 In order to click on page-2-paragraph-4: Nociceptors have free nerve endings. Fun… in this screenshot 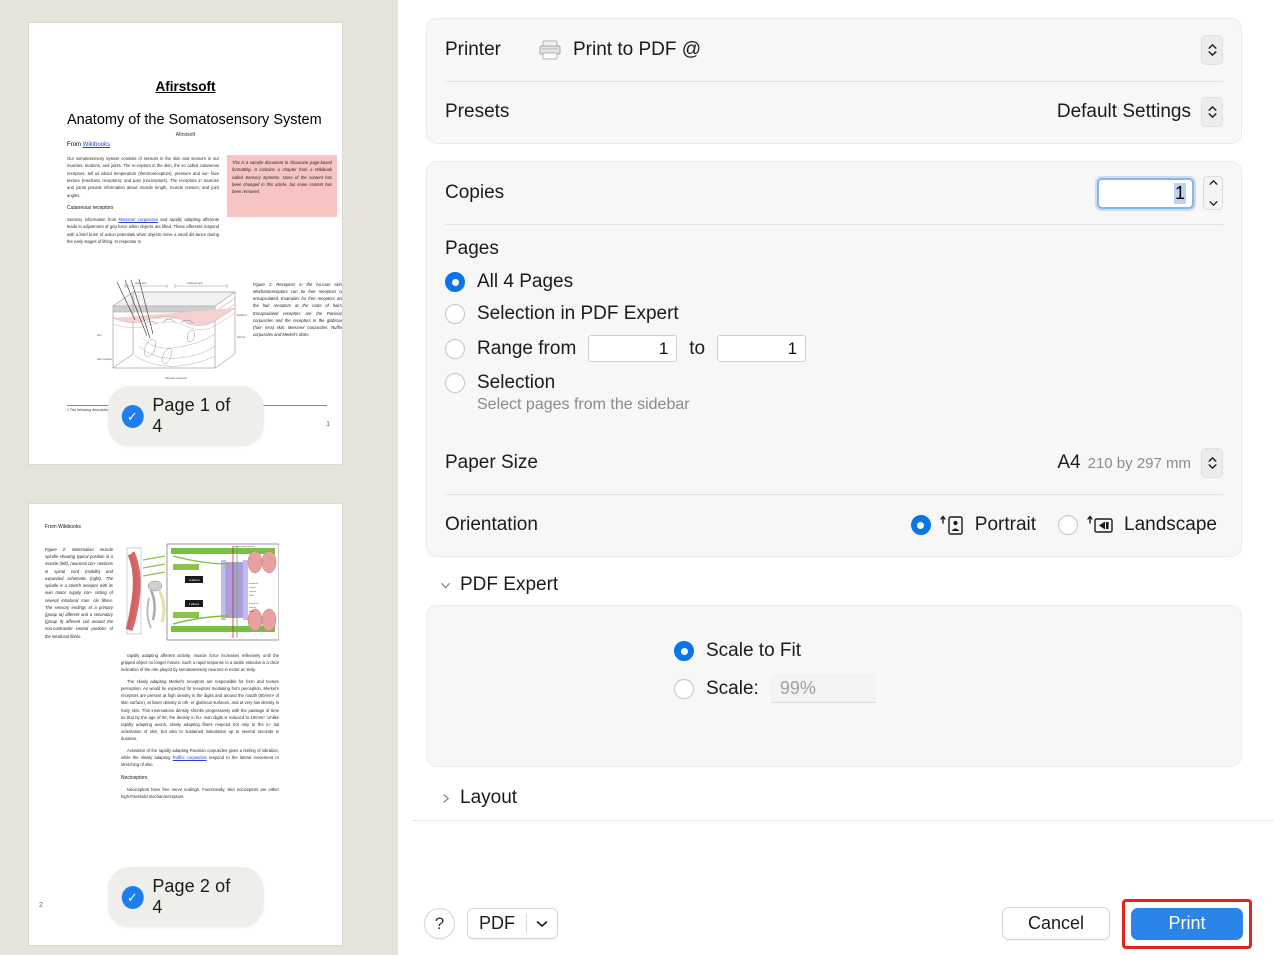, I will do `click(200, 793)`.